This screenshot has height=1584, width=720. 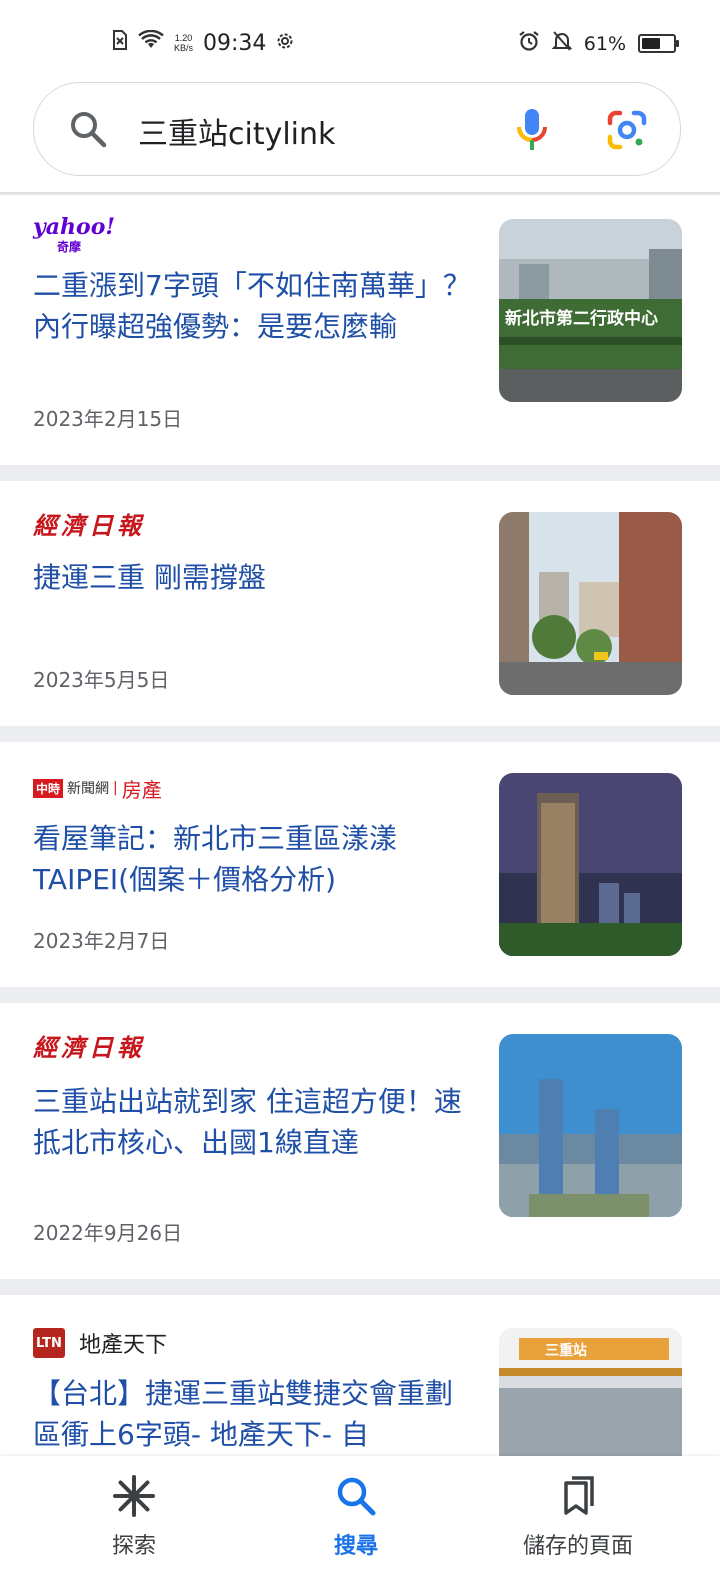 What do you see at coordinates (627, 132) in the screenshot?
I see `lens-icon` at bounding box center [627, 132].